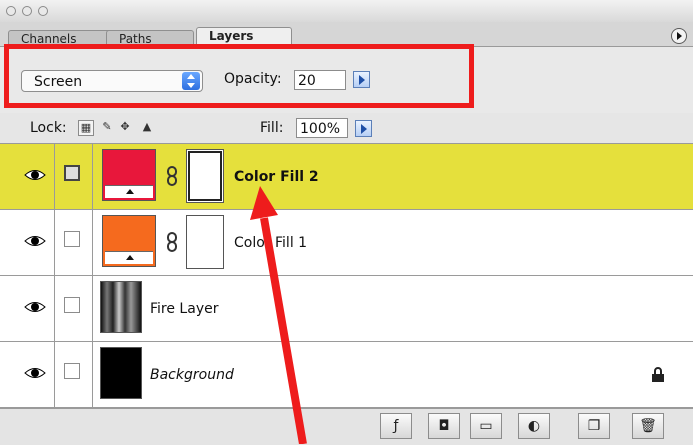 The image size is (693, 445). What do you see at coordinates (107, 127) in the screenshot?
I see `lock-image-pixels-icon: ✎` at bounding box center [107, 127].